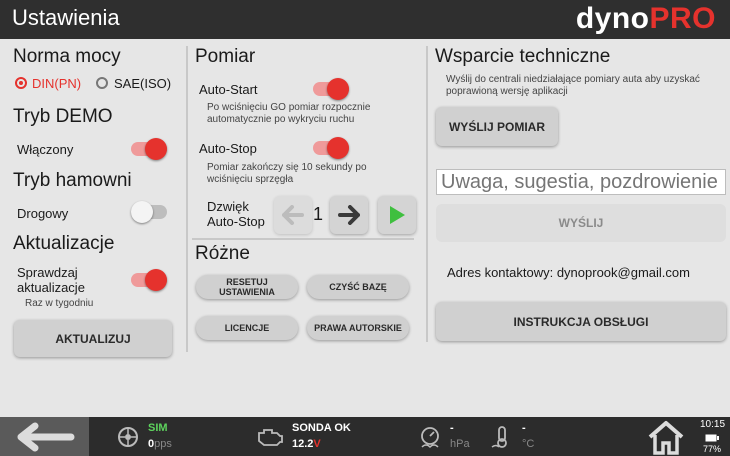  Describe the element at coordinates (581, 223) in the screenshot. I see `send-button: WYŚLIJ` at that location.